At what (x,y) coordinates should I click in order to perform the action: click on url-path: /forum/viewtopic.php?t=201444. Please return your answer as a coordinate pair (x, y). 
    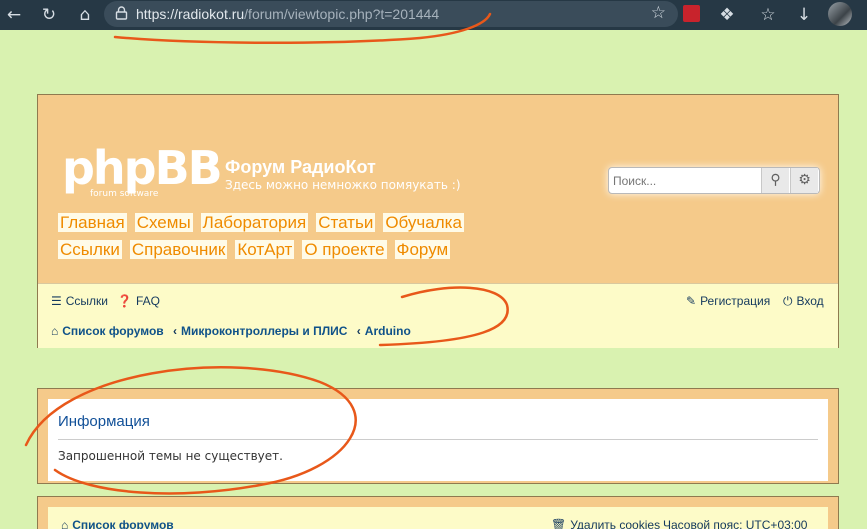
    Looking at the image, I should click on (342, 14).